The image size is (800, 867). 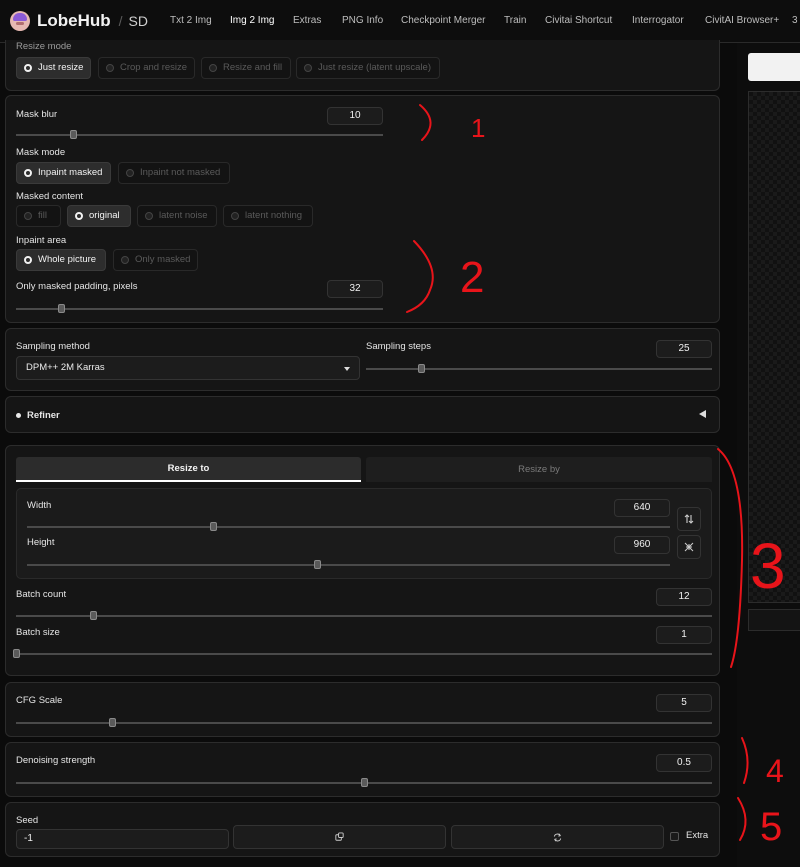 I want to click on radio-just-resize-latent: Just resize (latent upscale), so click(x=368, y=68).